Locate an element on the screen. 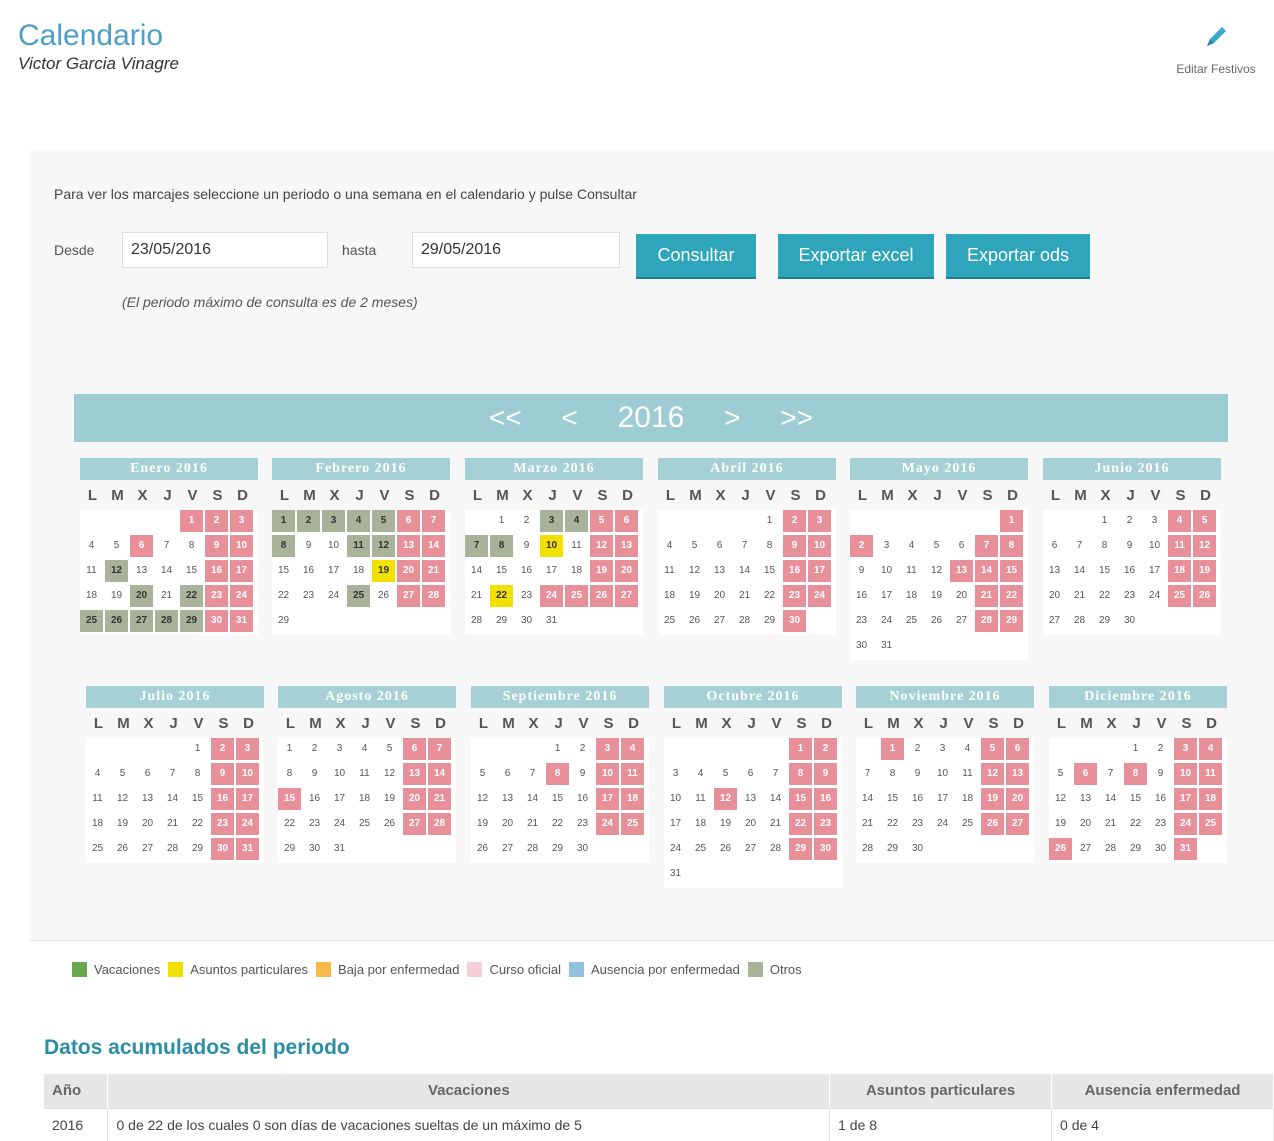  calendar-day: 3 is located at coordinates (339, 749).